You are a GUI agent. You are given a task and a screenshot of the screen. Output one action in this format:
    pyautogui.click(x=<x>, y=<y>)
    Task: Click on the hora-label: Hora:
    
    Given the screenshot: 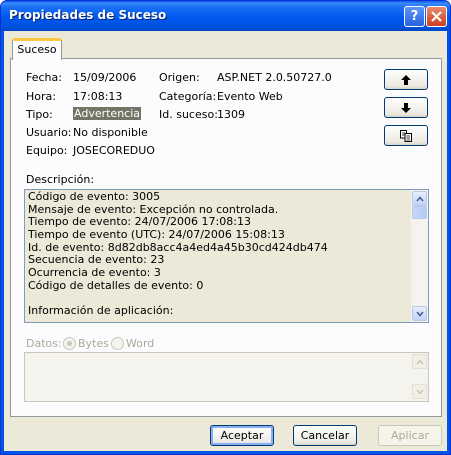 What is the action you would take?
    pyautogui.click(x=41, y=96)
    